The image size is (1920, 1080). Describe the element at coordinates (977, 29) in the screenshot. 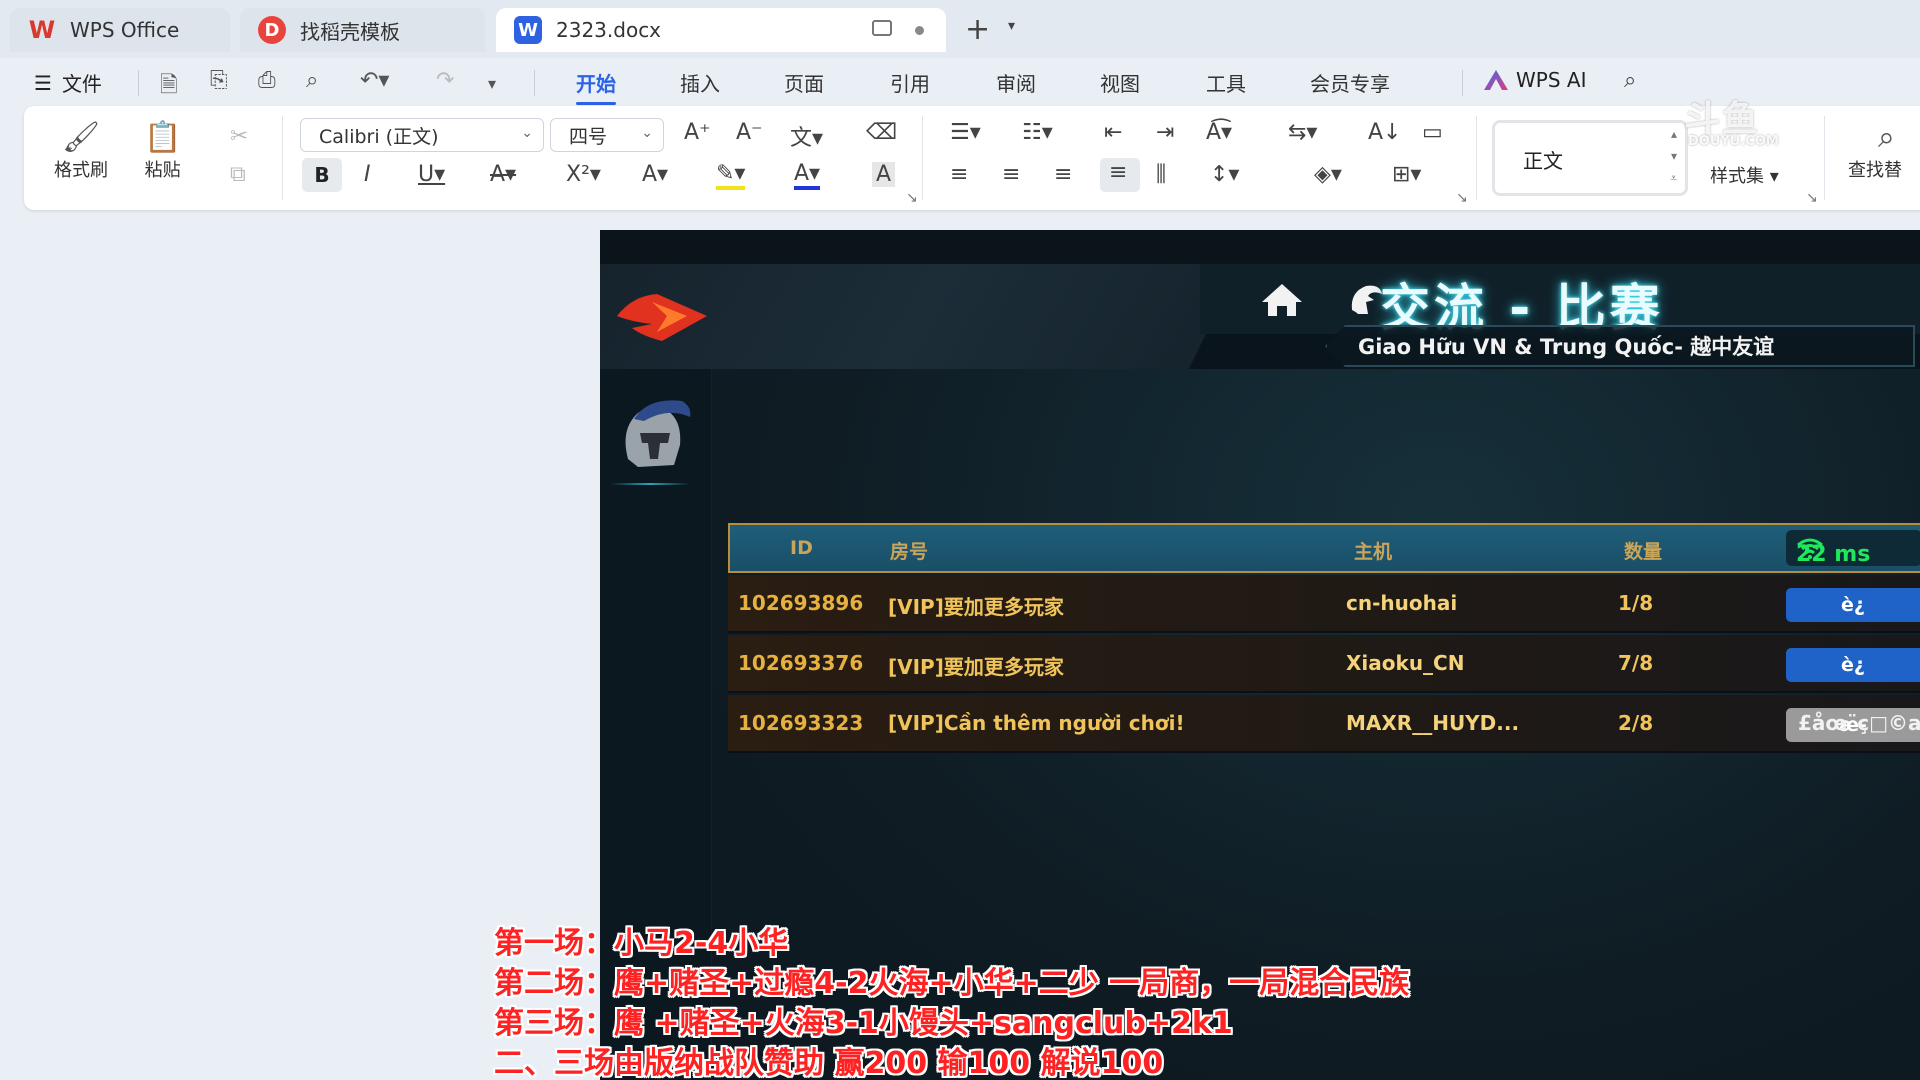

I see `new-tab-plus-icon: +` at that location.